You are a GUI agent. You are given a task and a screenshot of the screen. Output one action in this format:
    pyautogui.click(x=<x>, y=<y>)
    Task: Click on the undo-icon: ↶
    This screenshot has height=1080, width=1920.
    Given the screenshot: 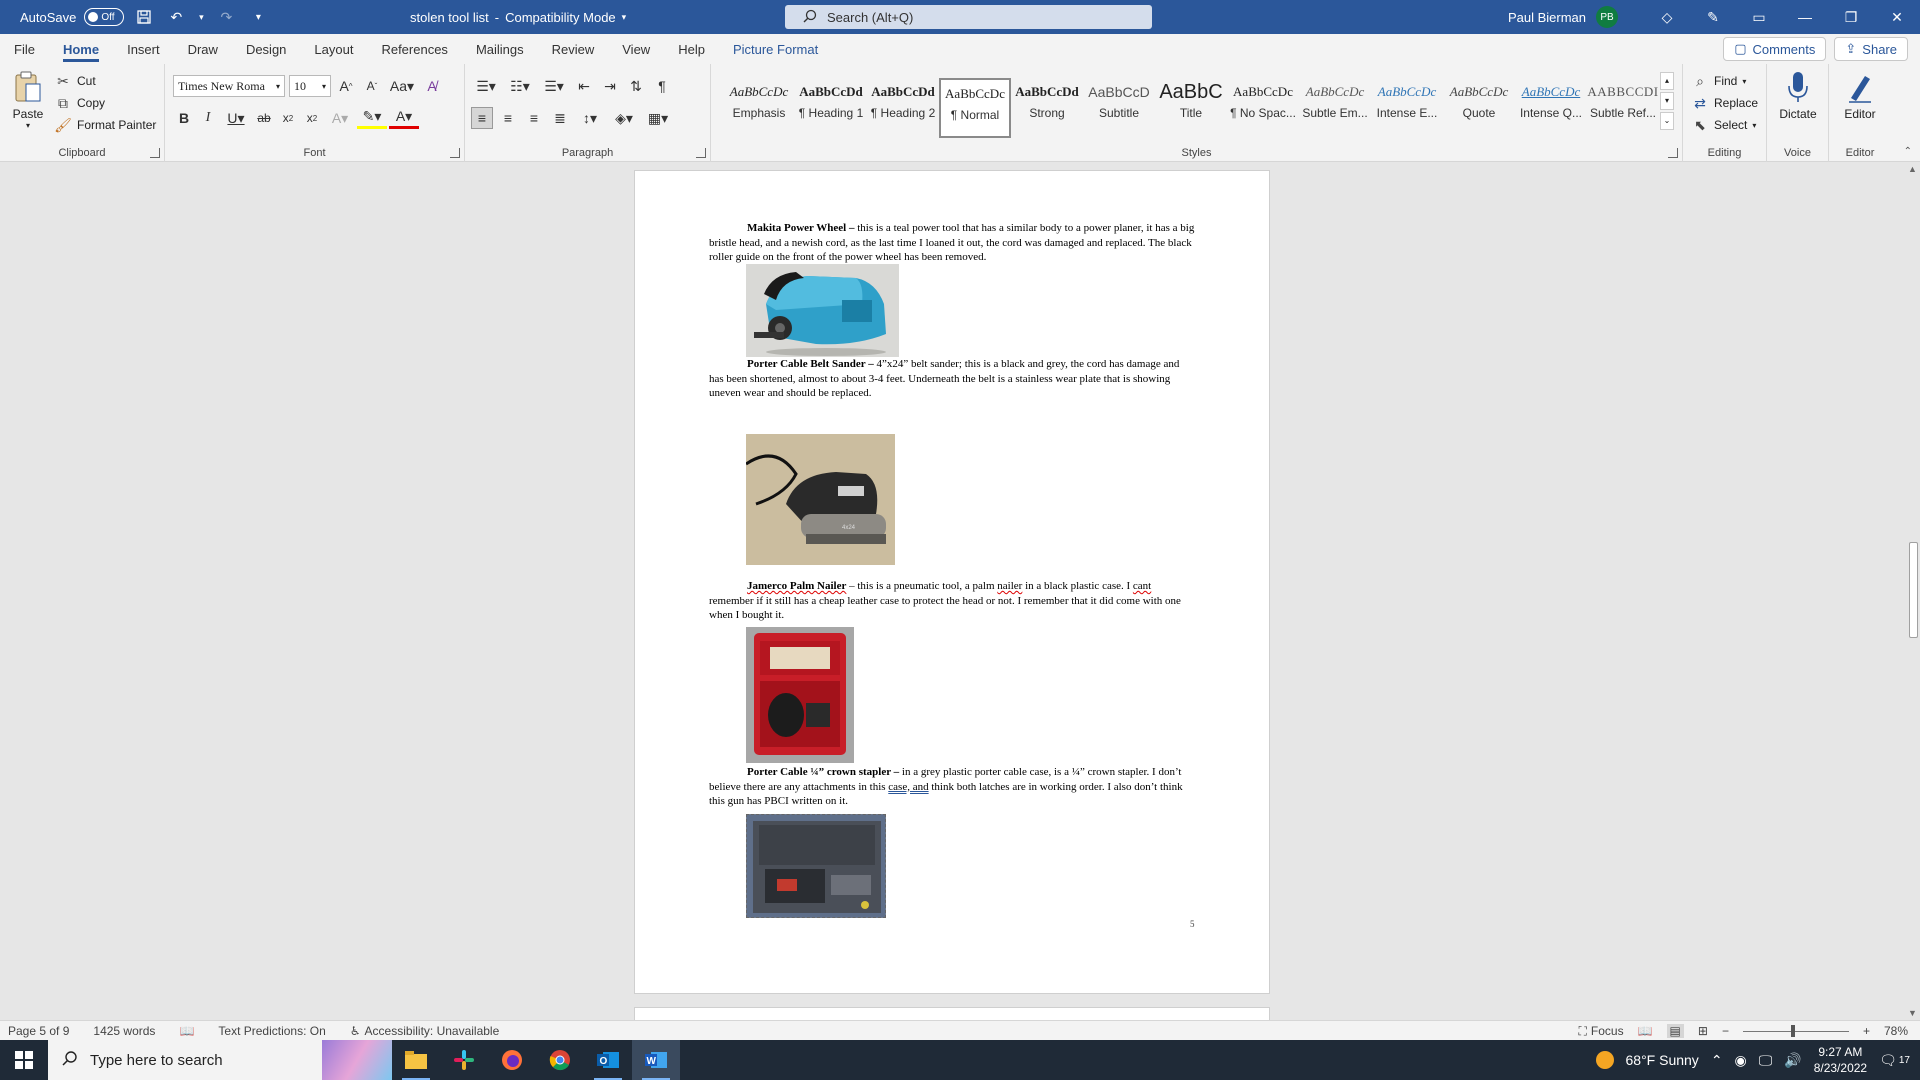 What is the action you would take?
    pyautogui.click(x=176, y=17)
    